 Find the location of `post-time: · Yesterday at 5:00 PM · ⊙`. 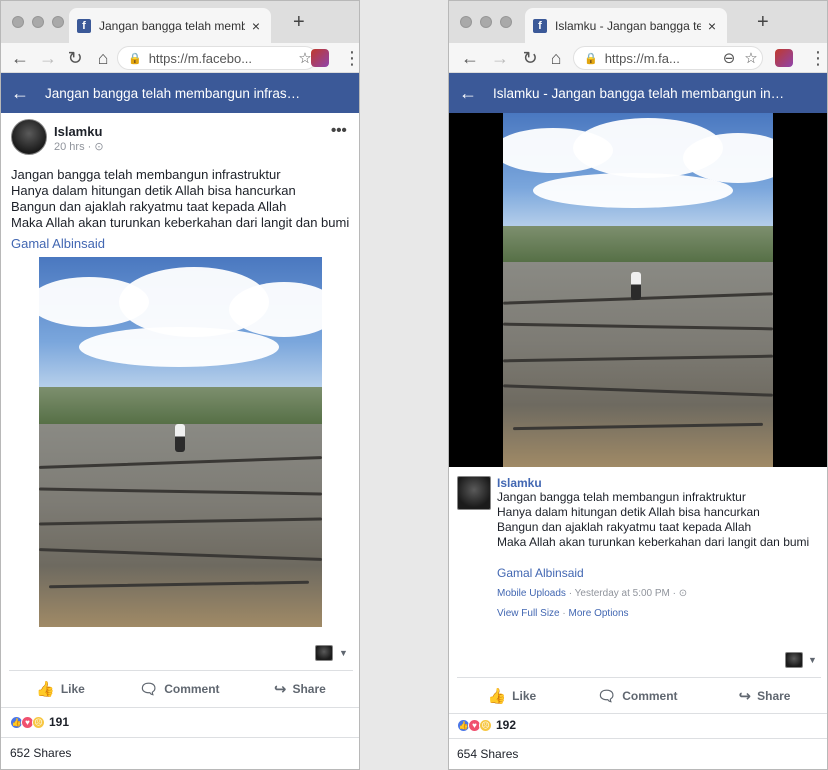

post-time: · Yesterday at 5:00 PM · ⊙ is located at coordinates (626, 593).